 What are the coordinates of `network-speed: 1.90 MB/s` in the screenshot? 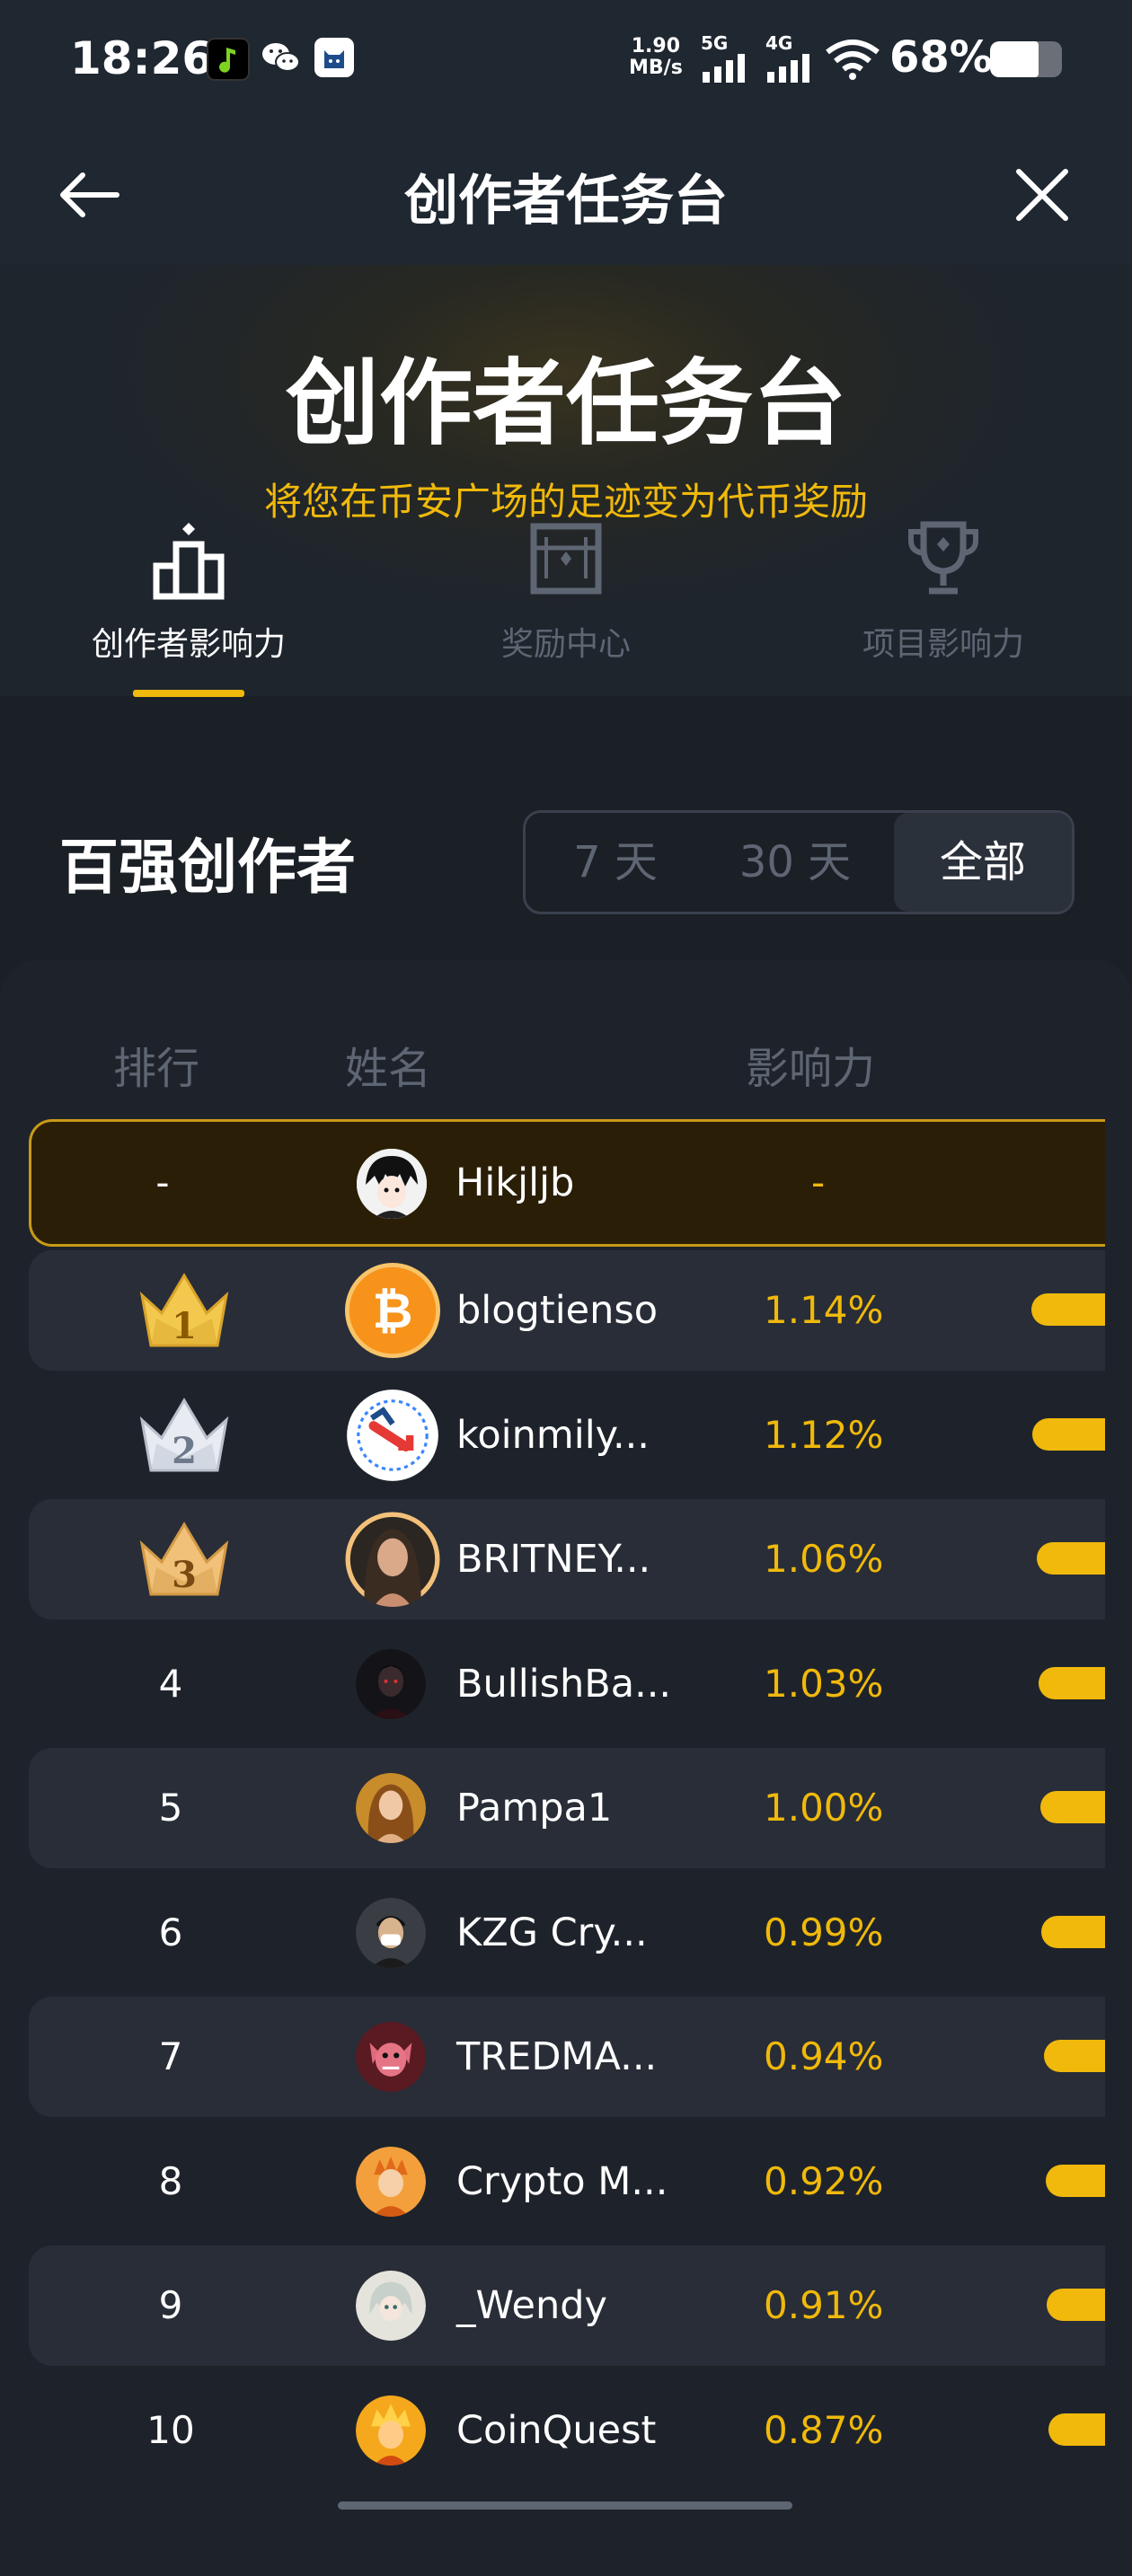 It's located at (656, 57).